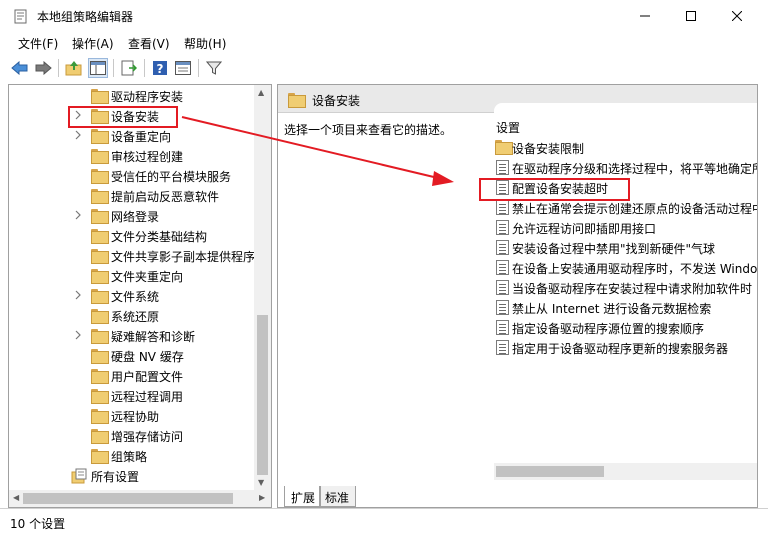  What do you see at coordinates (317, 151) in the screenshot?
I see `annotation-arrow-icon` at bounding box center [317, 151].